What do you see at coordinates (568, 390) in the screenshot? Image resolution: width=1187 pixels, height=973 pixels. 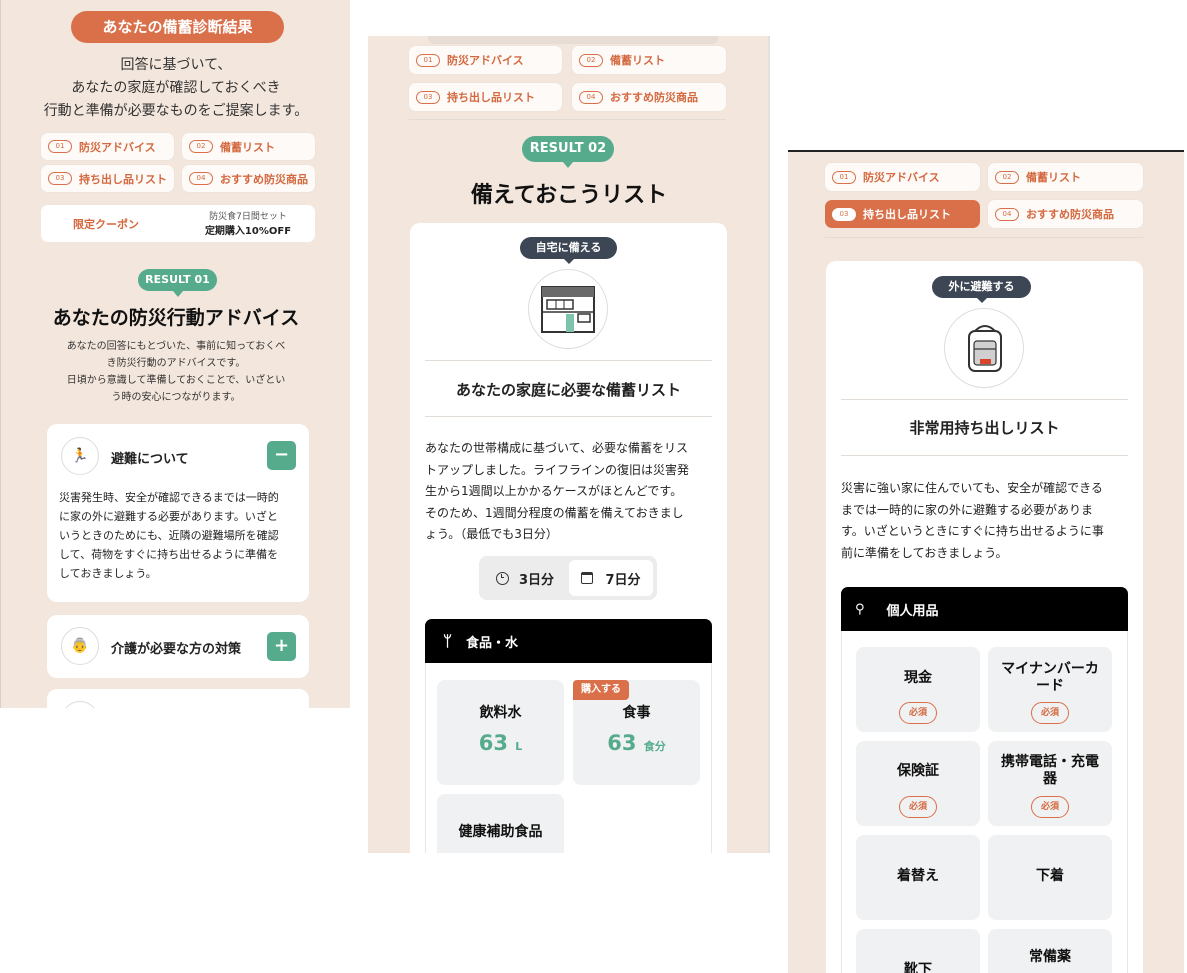 I see `card-title: あなたの家庭に必要な備蓄リスト` at bounding box center [568, 390].